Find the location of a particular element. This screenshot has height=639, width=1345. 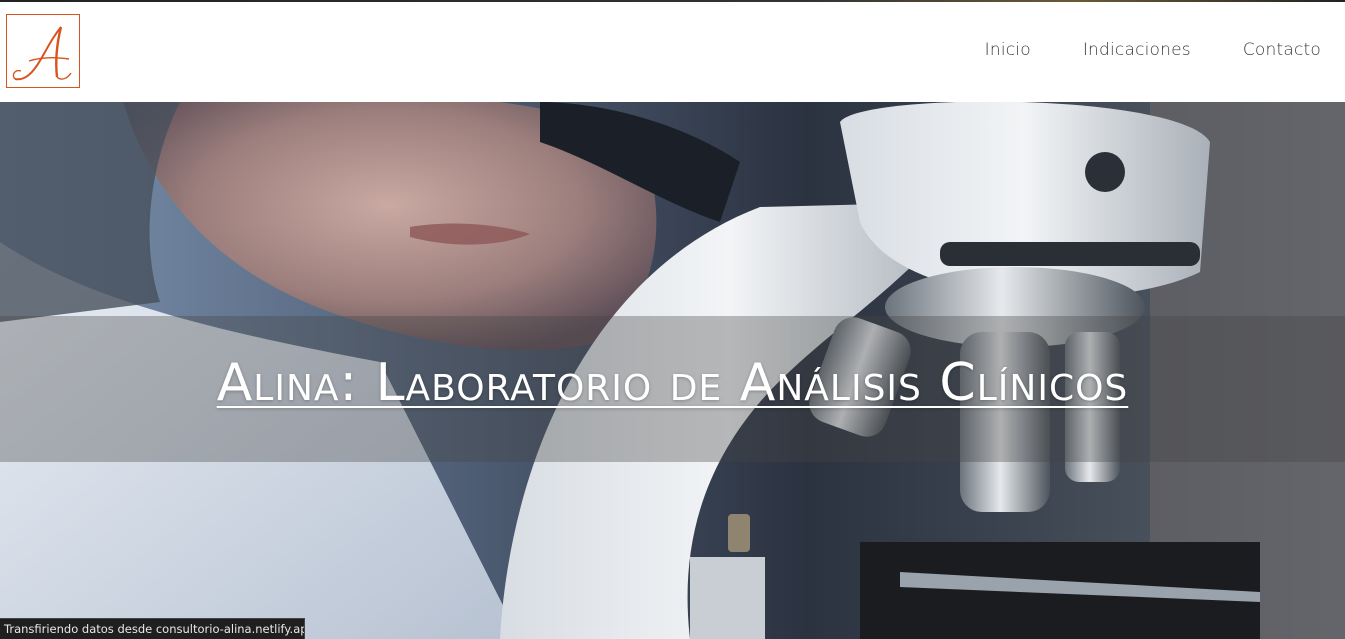

hero-title: Alina: Laboratorio de Análisis Clínicos is located at coordinates (672, 383).